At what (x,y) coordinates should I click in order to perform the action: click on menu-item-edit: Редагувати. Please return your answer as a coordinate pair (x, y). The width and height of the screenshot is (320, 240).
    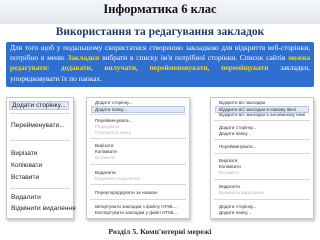
    Looking at the image, I should click on (107, 126).